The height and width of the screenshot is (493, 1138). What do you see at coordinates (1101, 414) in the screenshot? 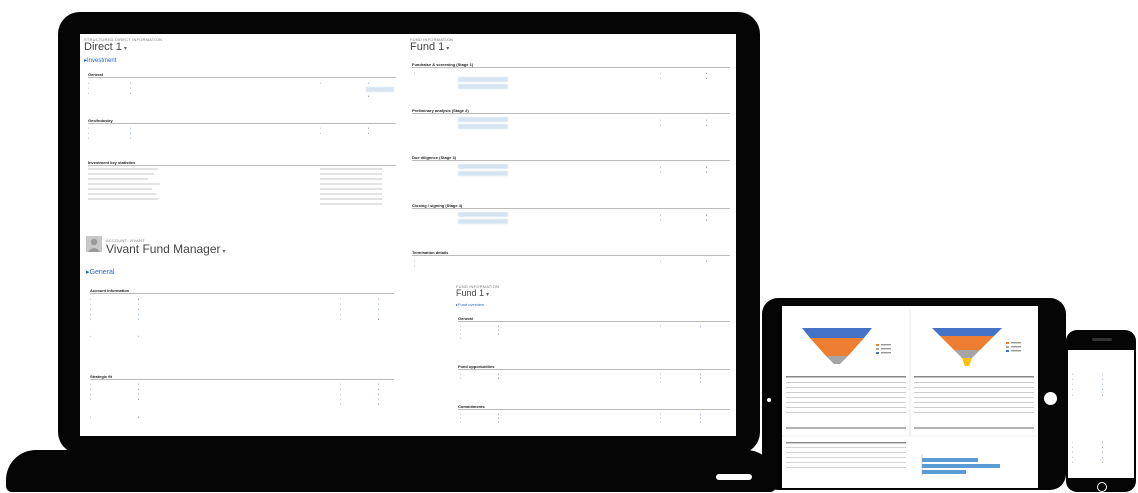
I see `phone-screen: • • • • • • • • • • • • • • • • • • • •` at bounding box center [1101, 414].